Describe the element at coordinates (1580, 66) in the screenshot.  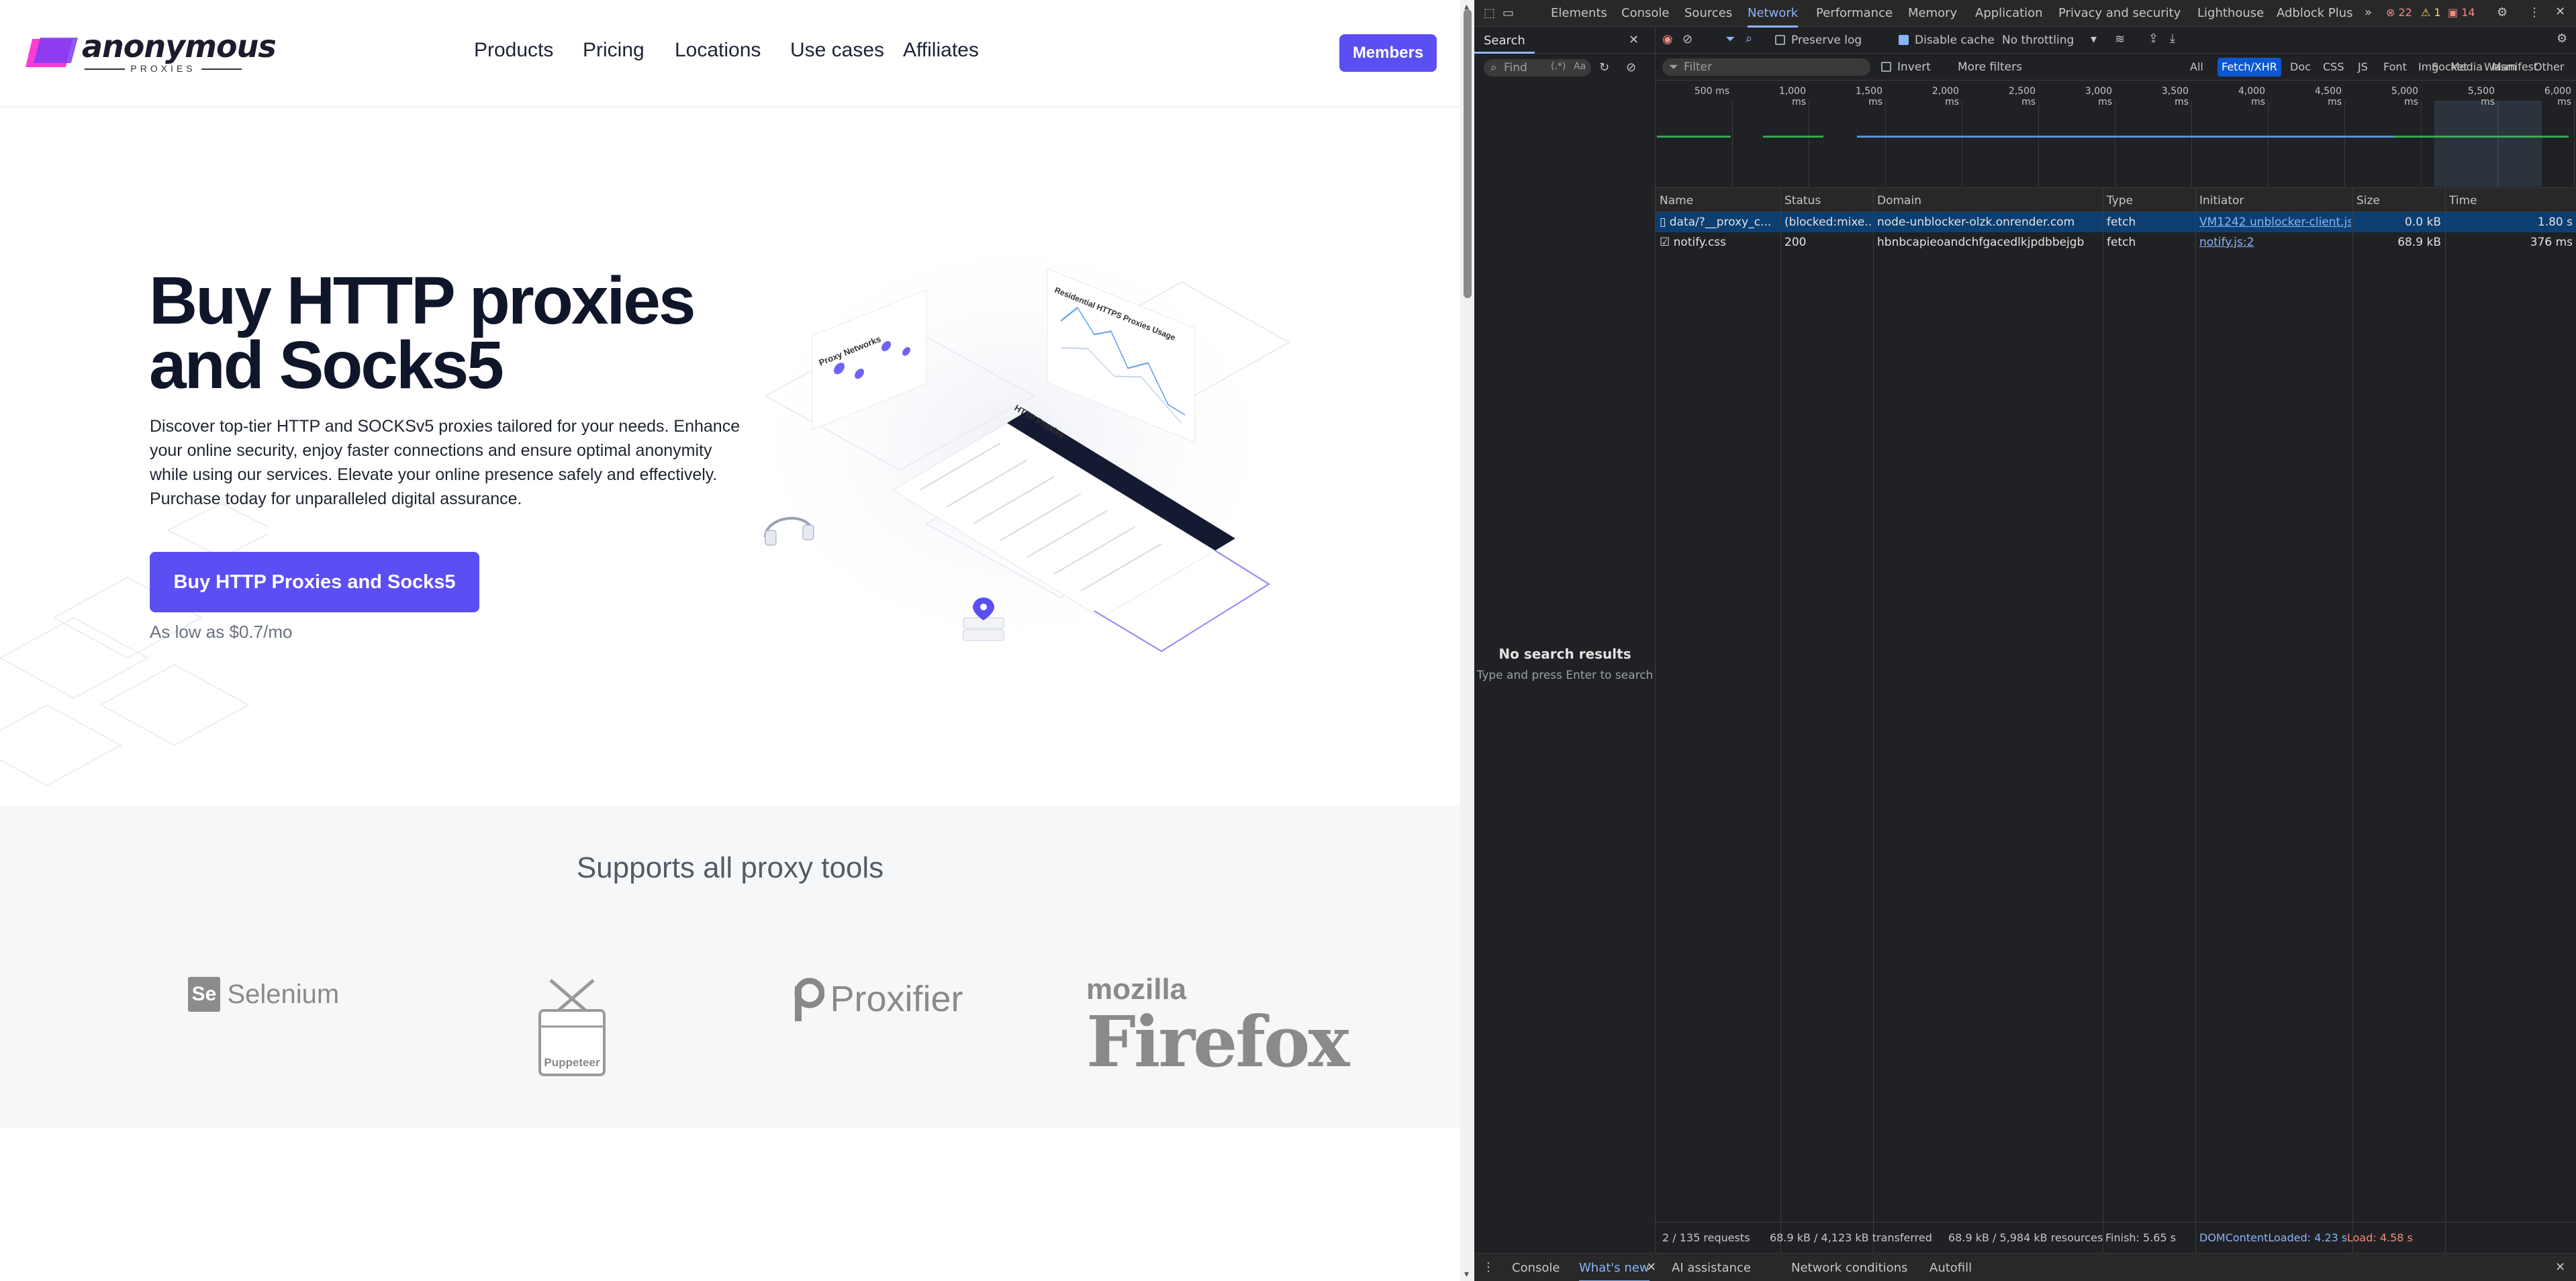
I see `match-case-toggle: Aa` at that location.